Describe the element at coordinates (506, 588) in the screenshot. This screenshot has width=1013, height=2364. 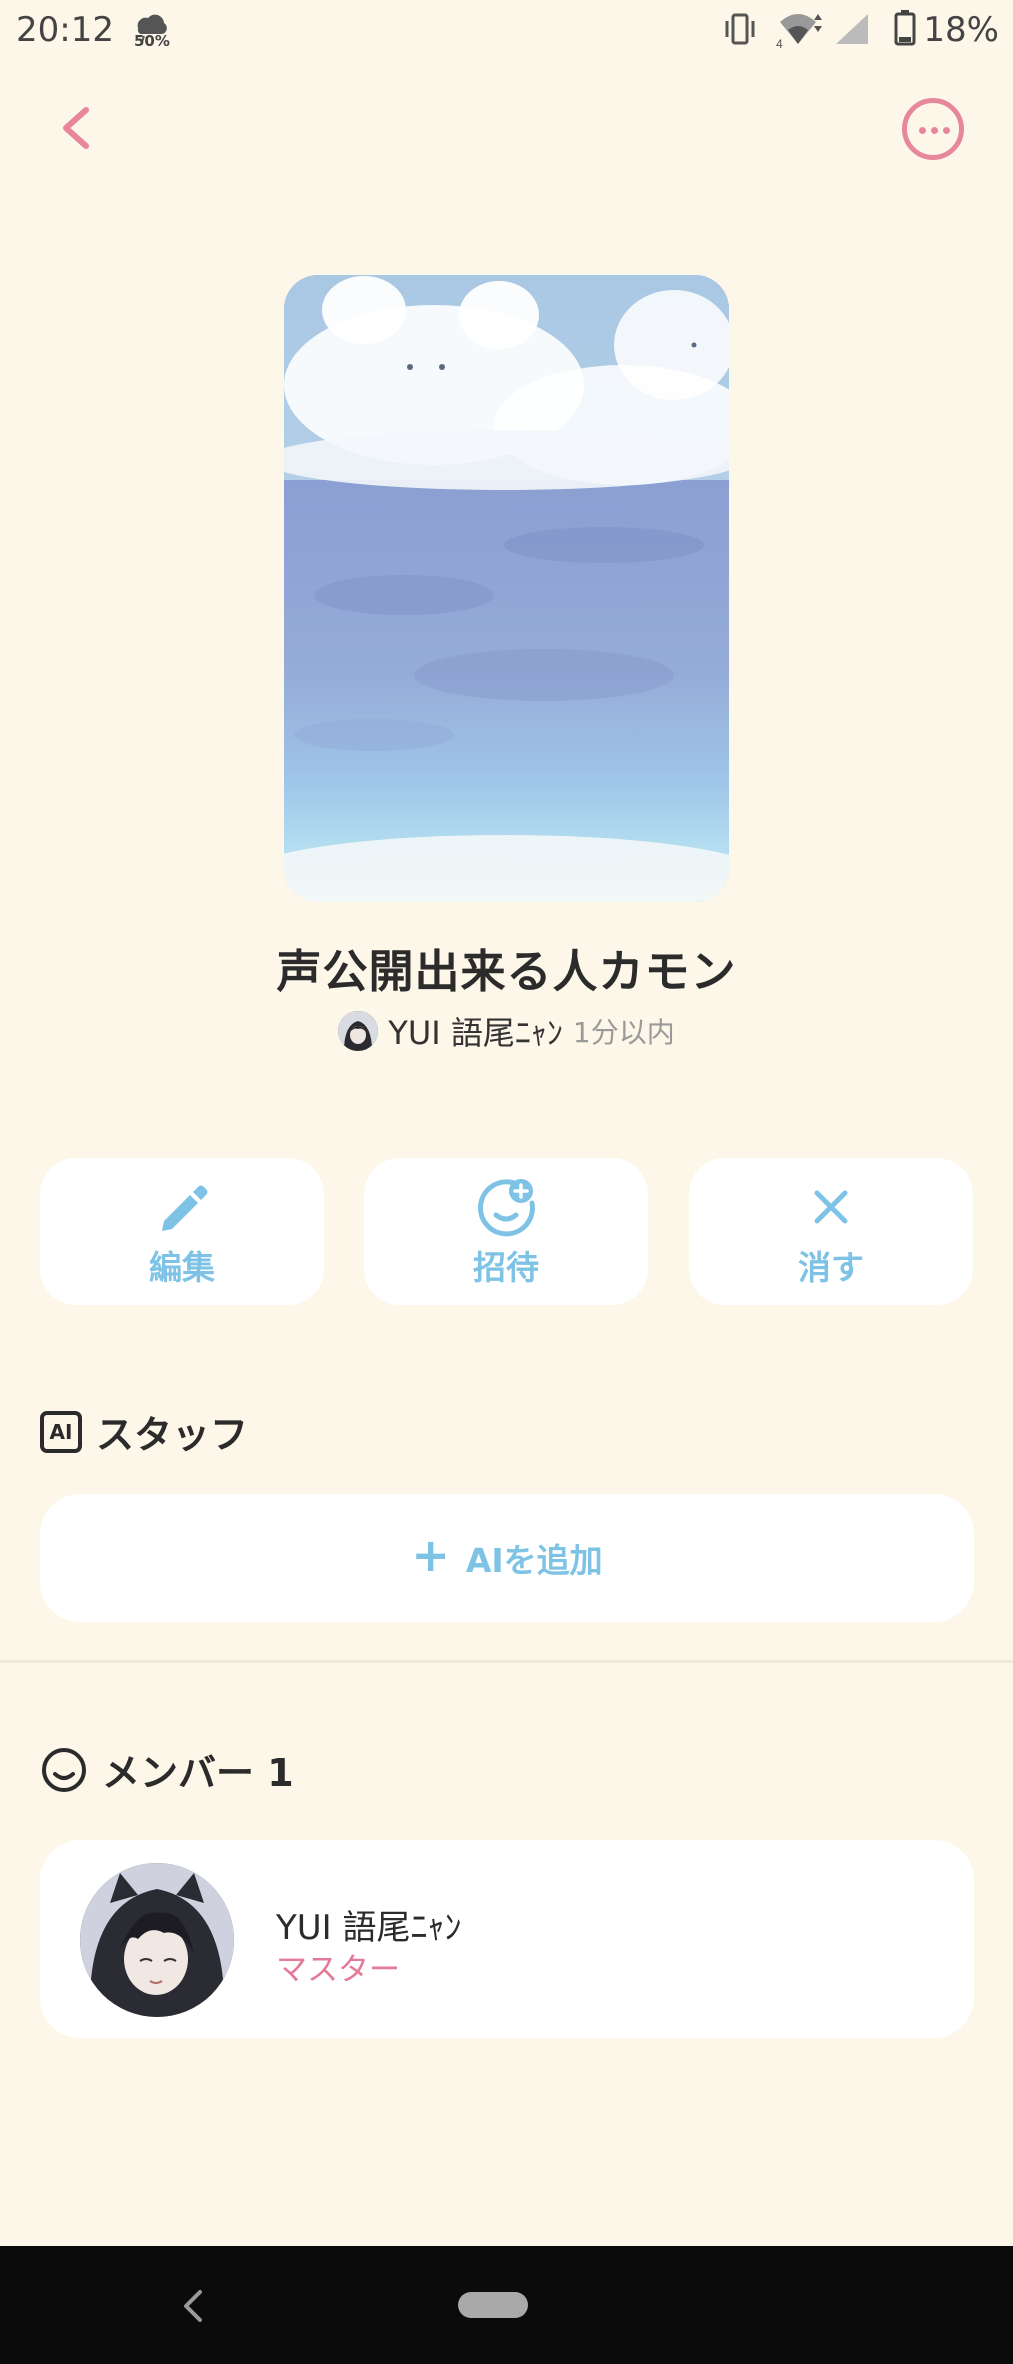
I see `room-cover-image` at that location.